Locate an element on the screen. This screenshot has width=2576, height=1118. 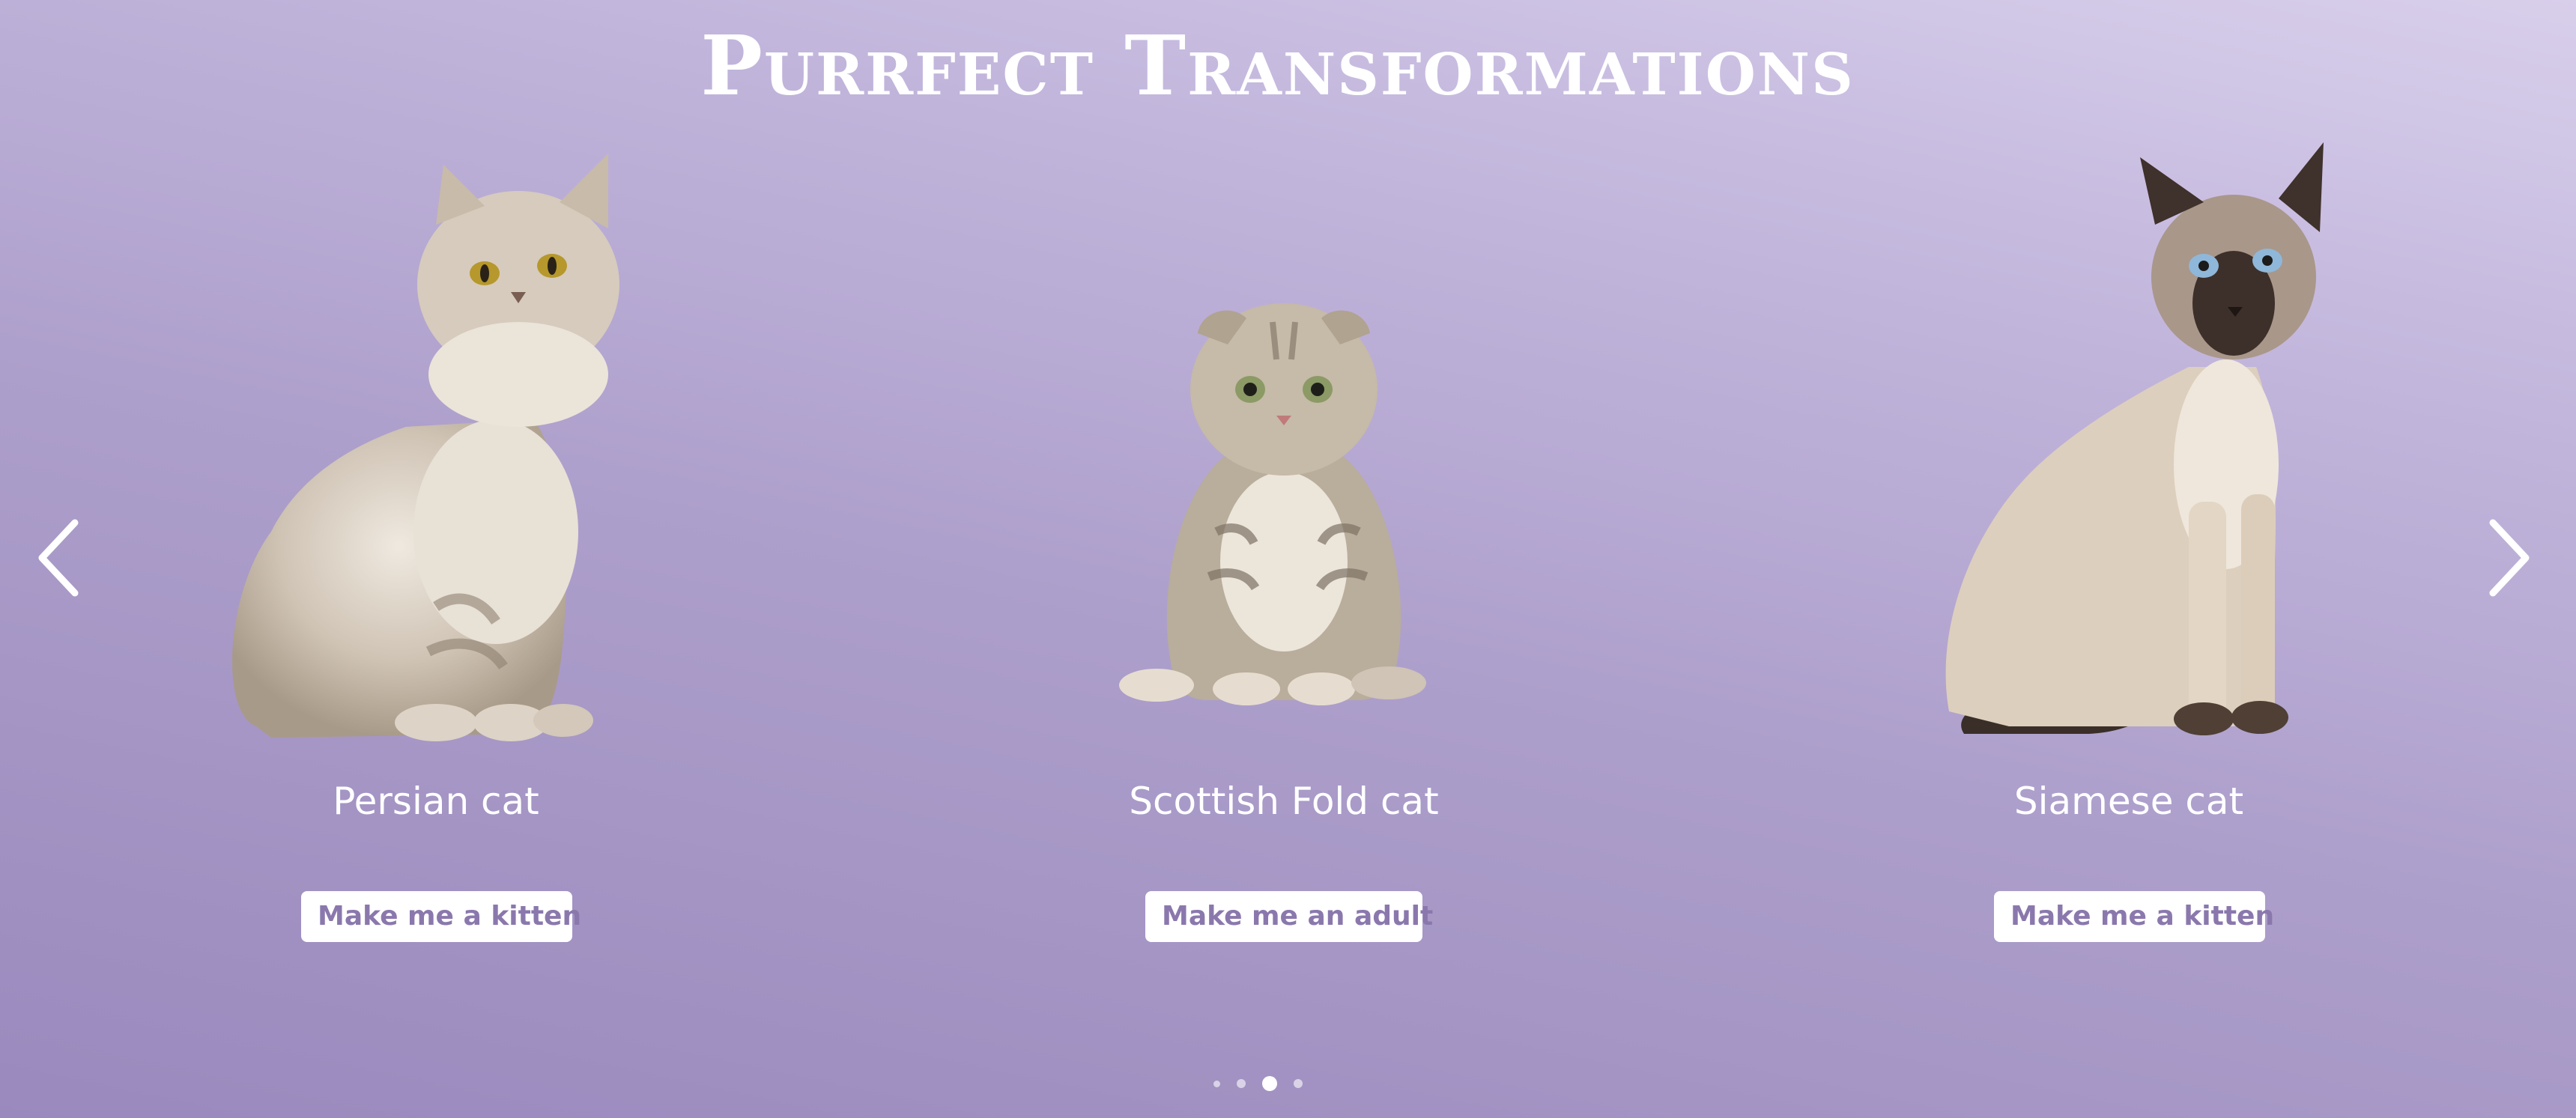
chevron-left-icon is located at coordinates (59, 558).